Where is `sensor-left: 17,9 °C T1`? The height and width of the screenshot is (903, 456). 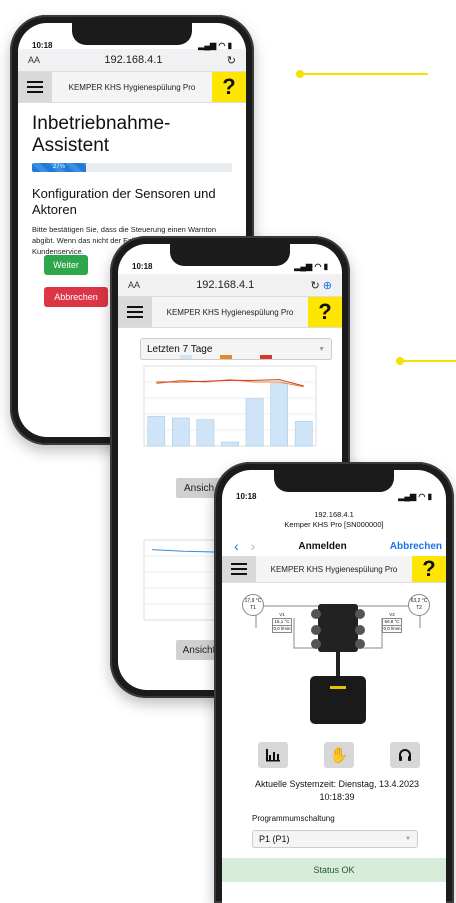 sensor-left: 17,9 °C T1 is located at coordinates (253, 605).